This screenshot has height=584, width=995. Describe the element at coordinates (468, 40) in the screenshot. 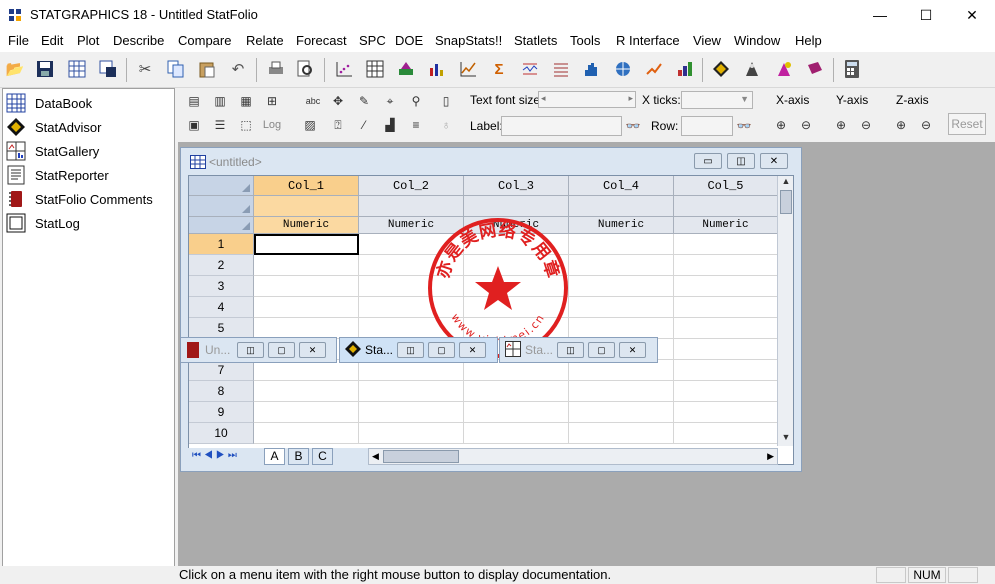

I see `menu-snapstats: SnapStats!!` at that location.